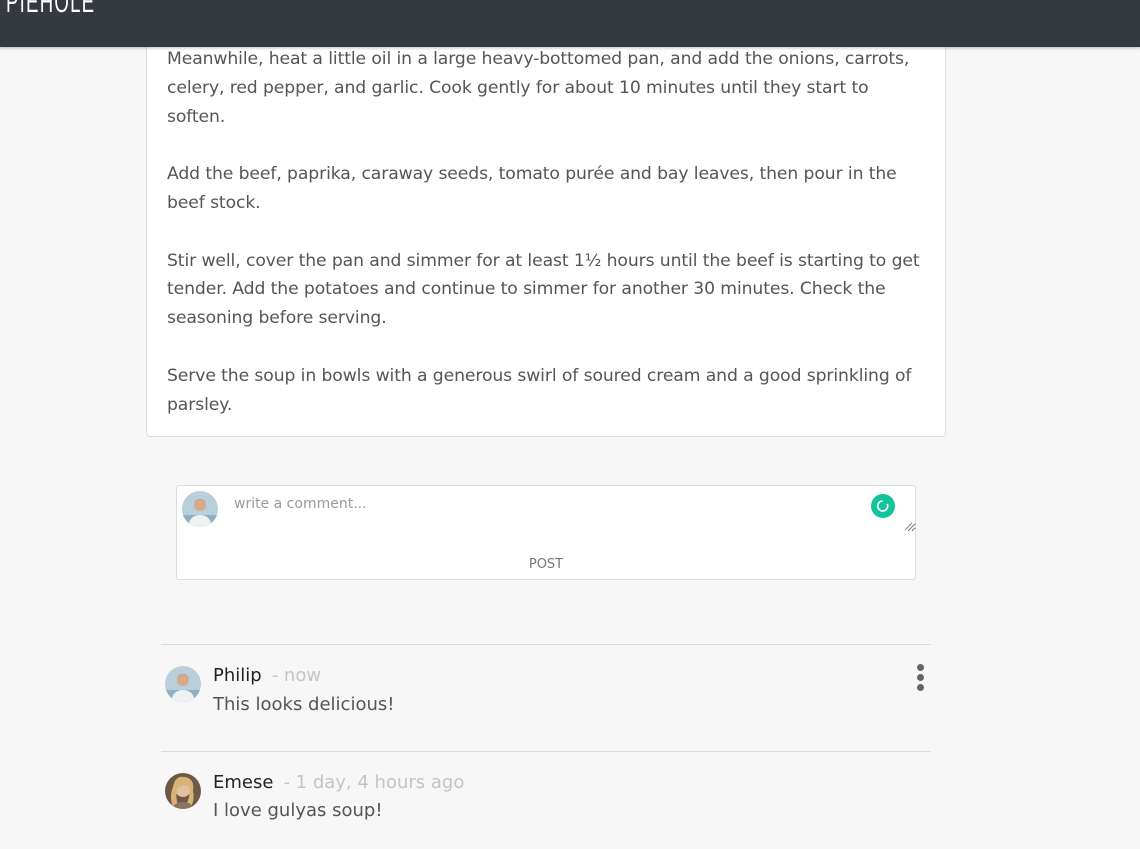 The height and width of the screenshot is (849, 1140). What do you see at coordinates (243, 782) in the screenshot?
I see `comment-author: Emese` at bounding box center [243, 782].